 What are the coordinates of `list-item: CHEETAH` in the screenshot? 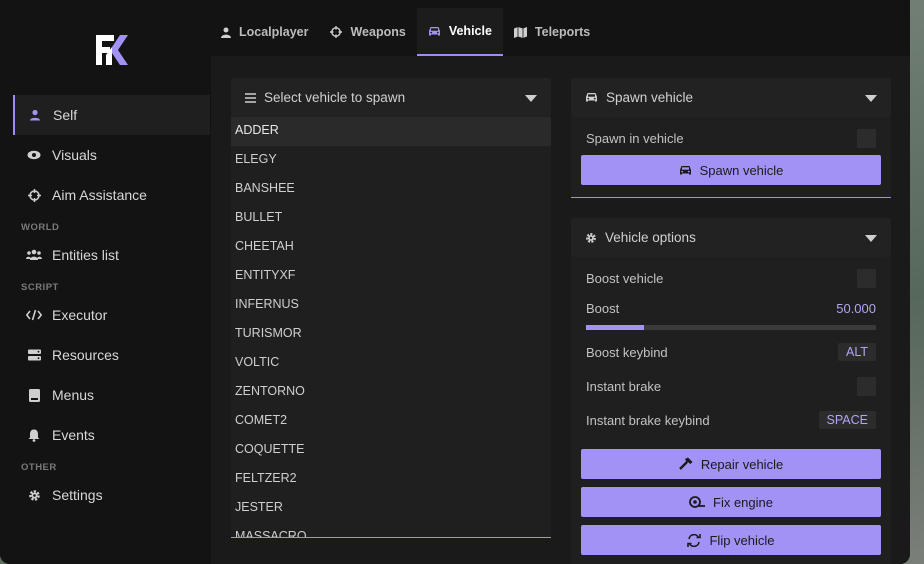 It's located at (391, 247).